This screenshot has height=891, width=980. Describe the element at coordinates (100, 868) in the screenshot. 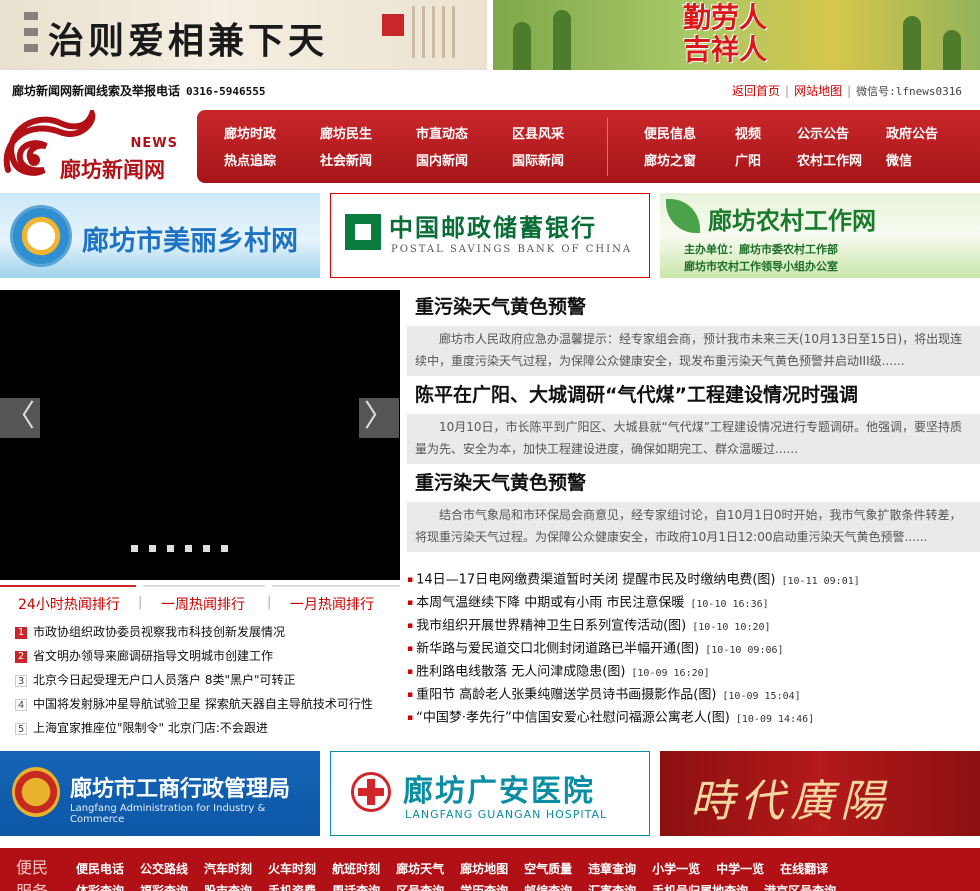

I see `service-link: 便民电话` at that location.